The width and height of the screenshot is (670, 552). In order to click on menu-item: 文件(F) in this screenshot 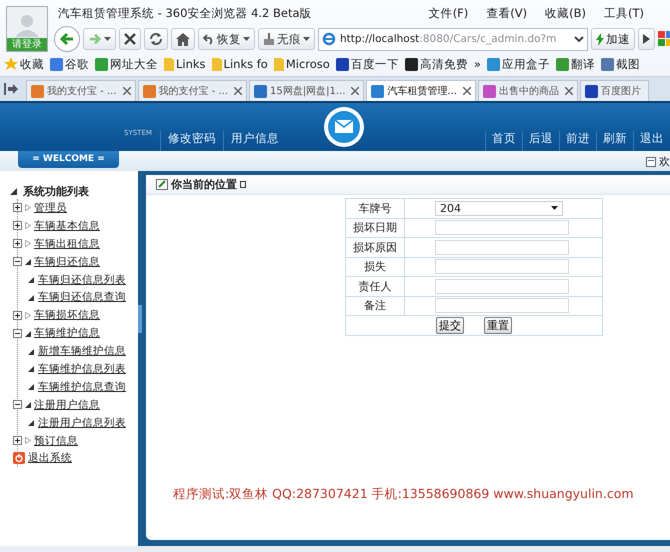, I will do `click(448, 13)`.